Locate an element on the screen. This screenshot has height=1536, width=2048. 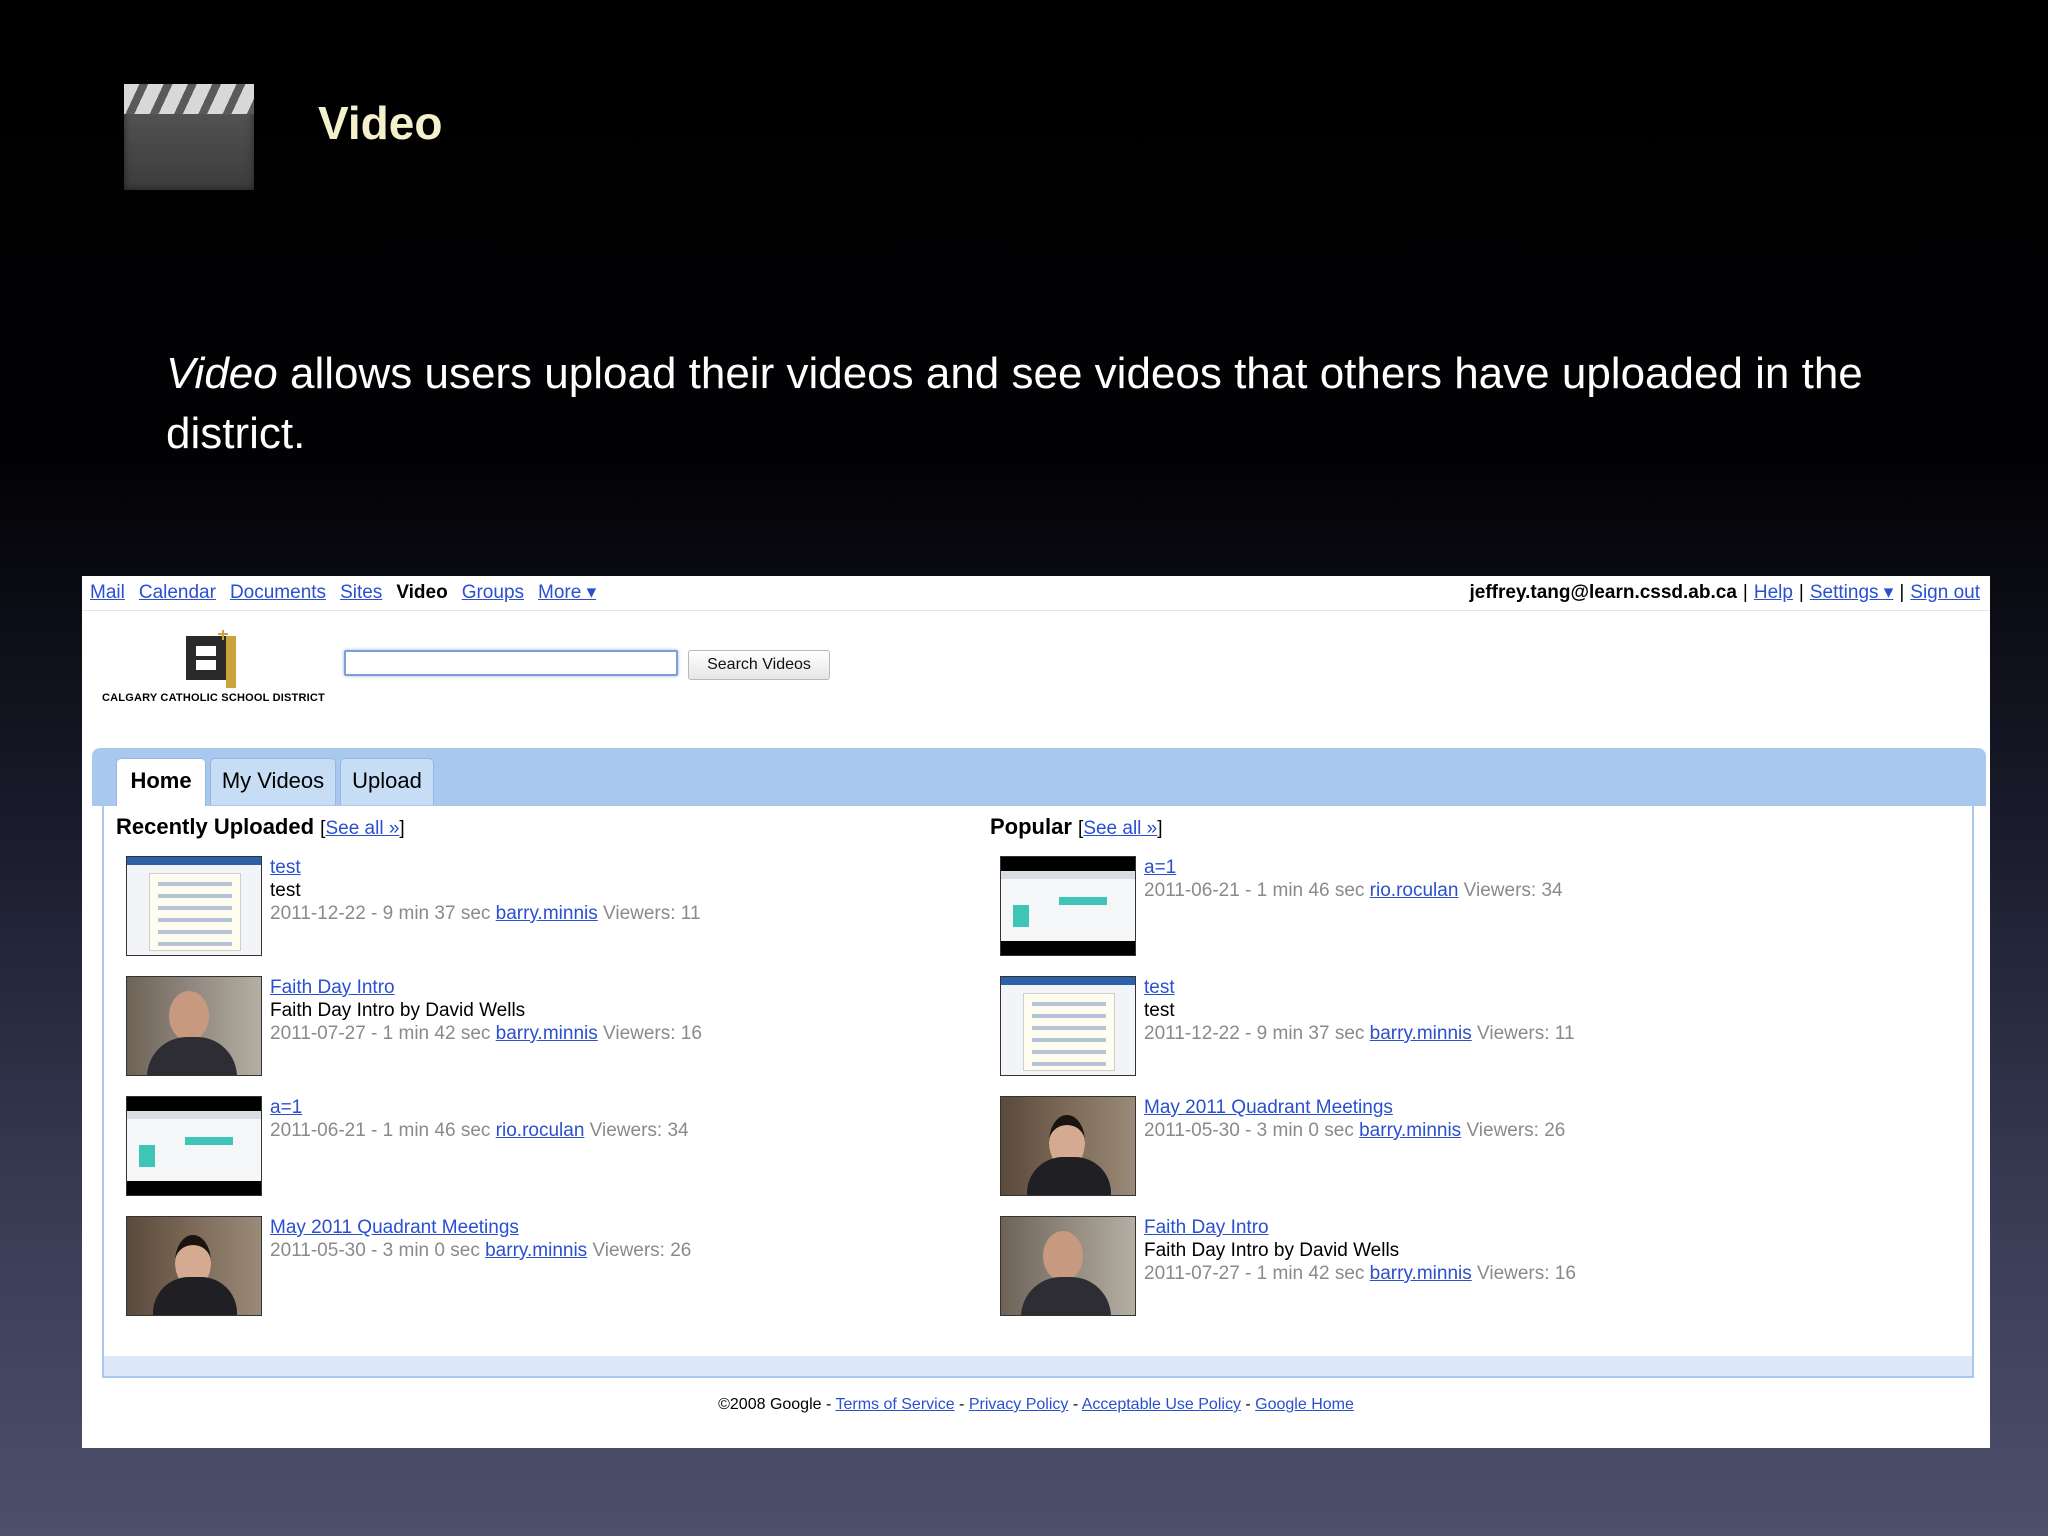
search-input is located at coordinates (511, 663).